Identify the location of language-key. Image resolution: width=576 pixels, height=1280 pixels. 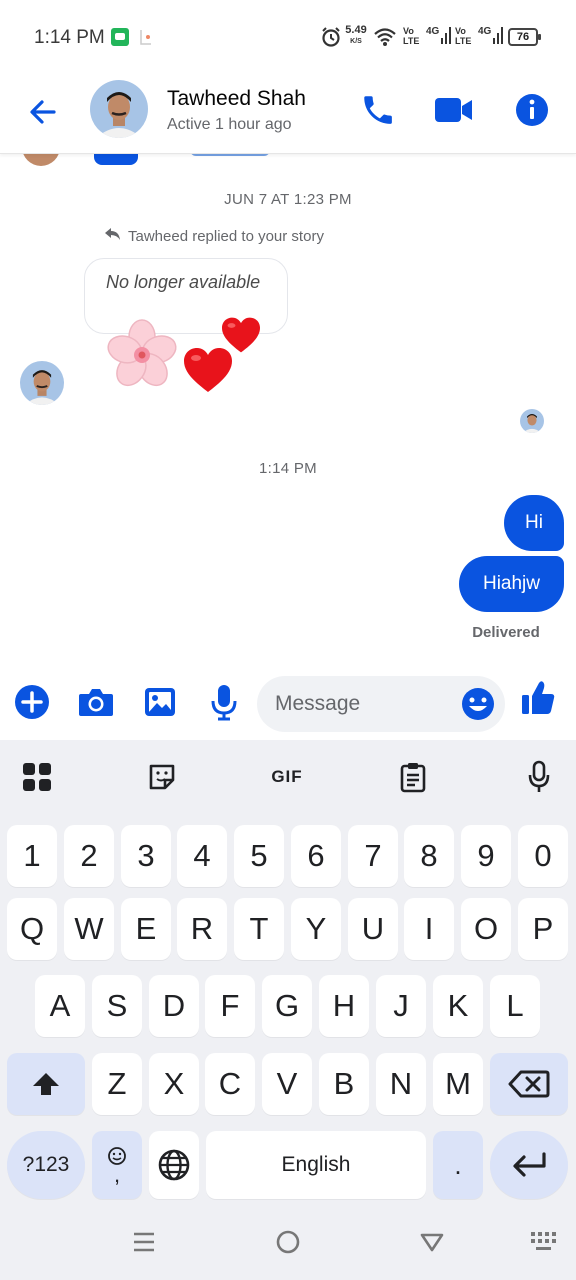
(174, 1165).